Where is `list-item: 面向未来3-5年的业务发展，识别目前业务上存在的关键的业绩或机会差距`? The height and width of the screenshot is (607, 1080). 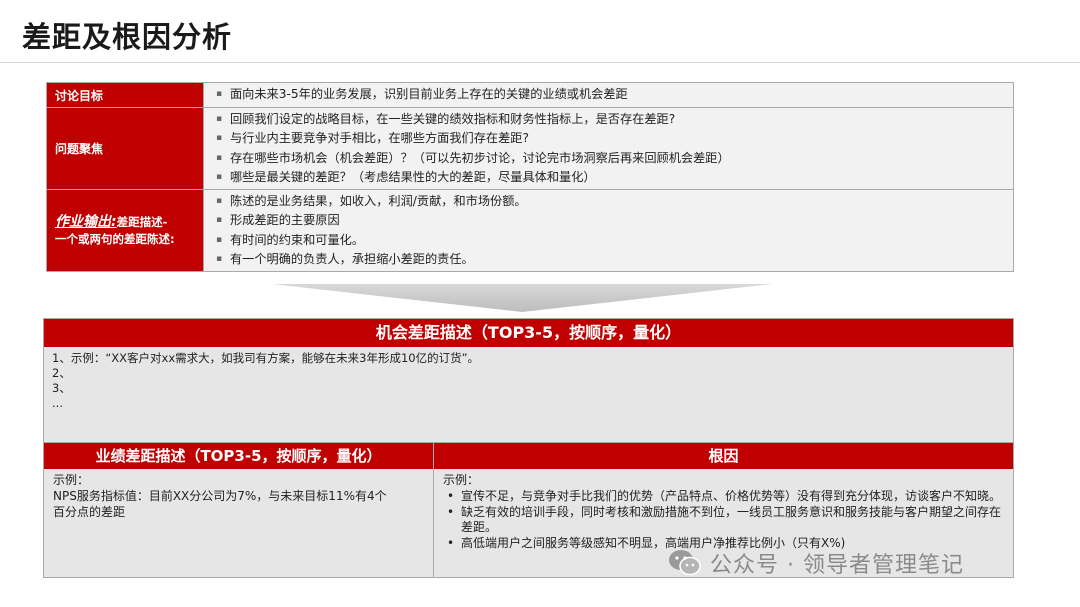 list-item: 面向未来3-5年的业务发展，识别目前业务上存在的关键的业绩或机会差距 is located at coordinates (608, 95).